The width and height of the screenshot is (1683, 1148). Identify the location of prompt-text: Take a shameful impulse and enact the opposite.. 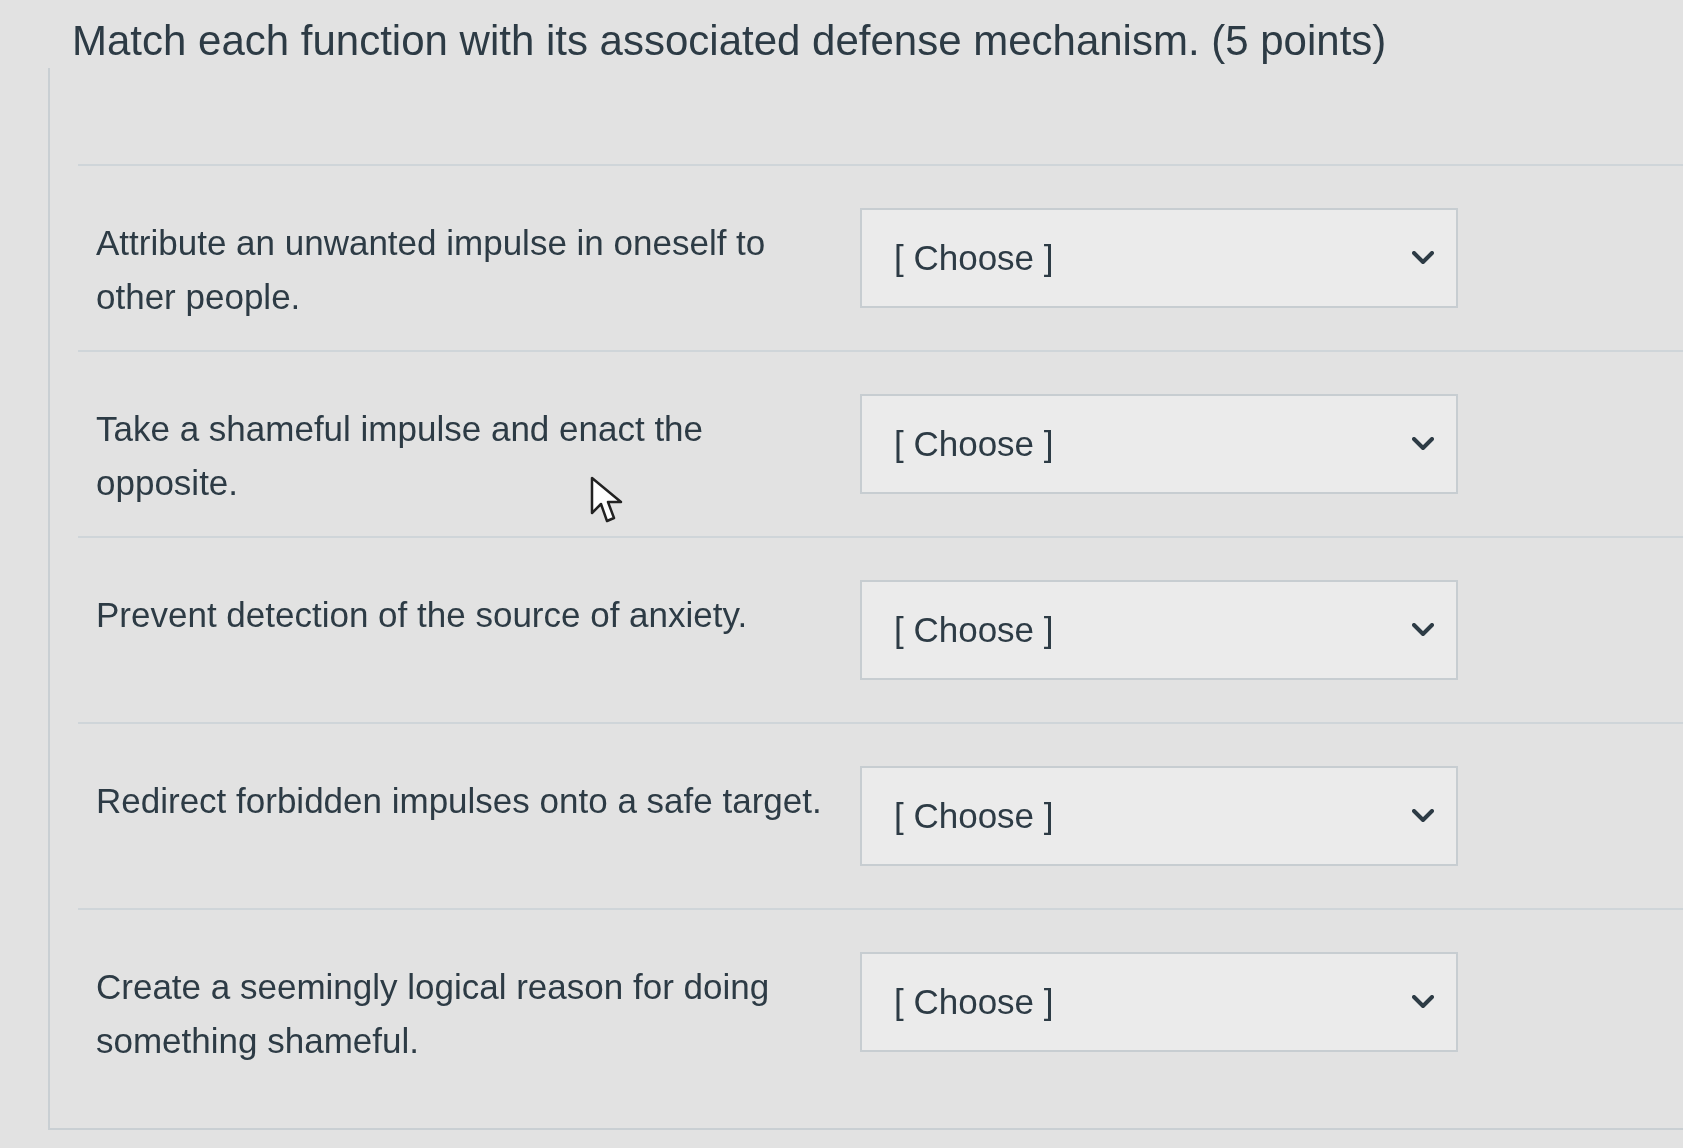
(400, 456).